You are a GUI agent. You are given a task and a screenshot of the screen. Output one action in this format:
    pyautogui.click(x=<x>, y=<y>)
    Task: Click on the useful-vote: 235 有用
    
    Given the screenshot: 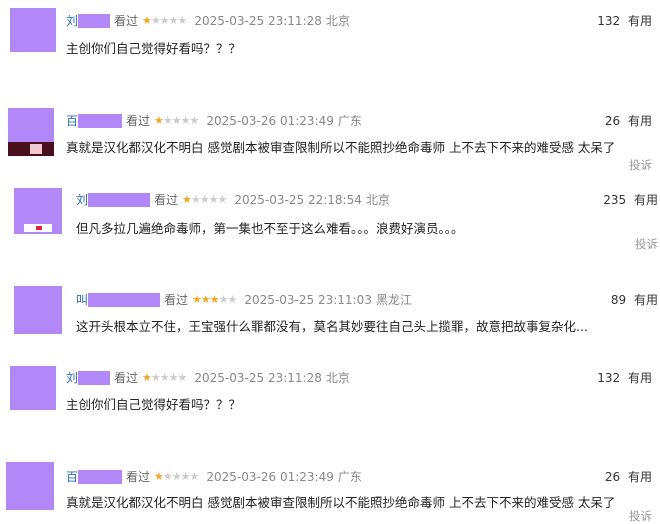 What is the action you would take?
    pyautogui.click(x=630, y=199)
    